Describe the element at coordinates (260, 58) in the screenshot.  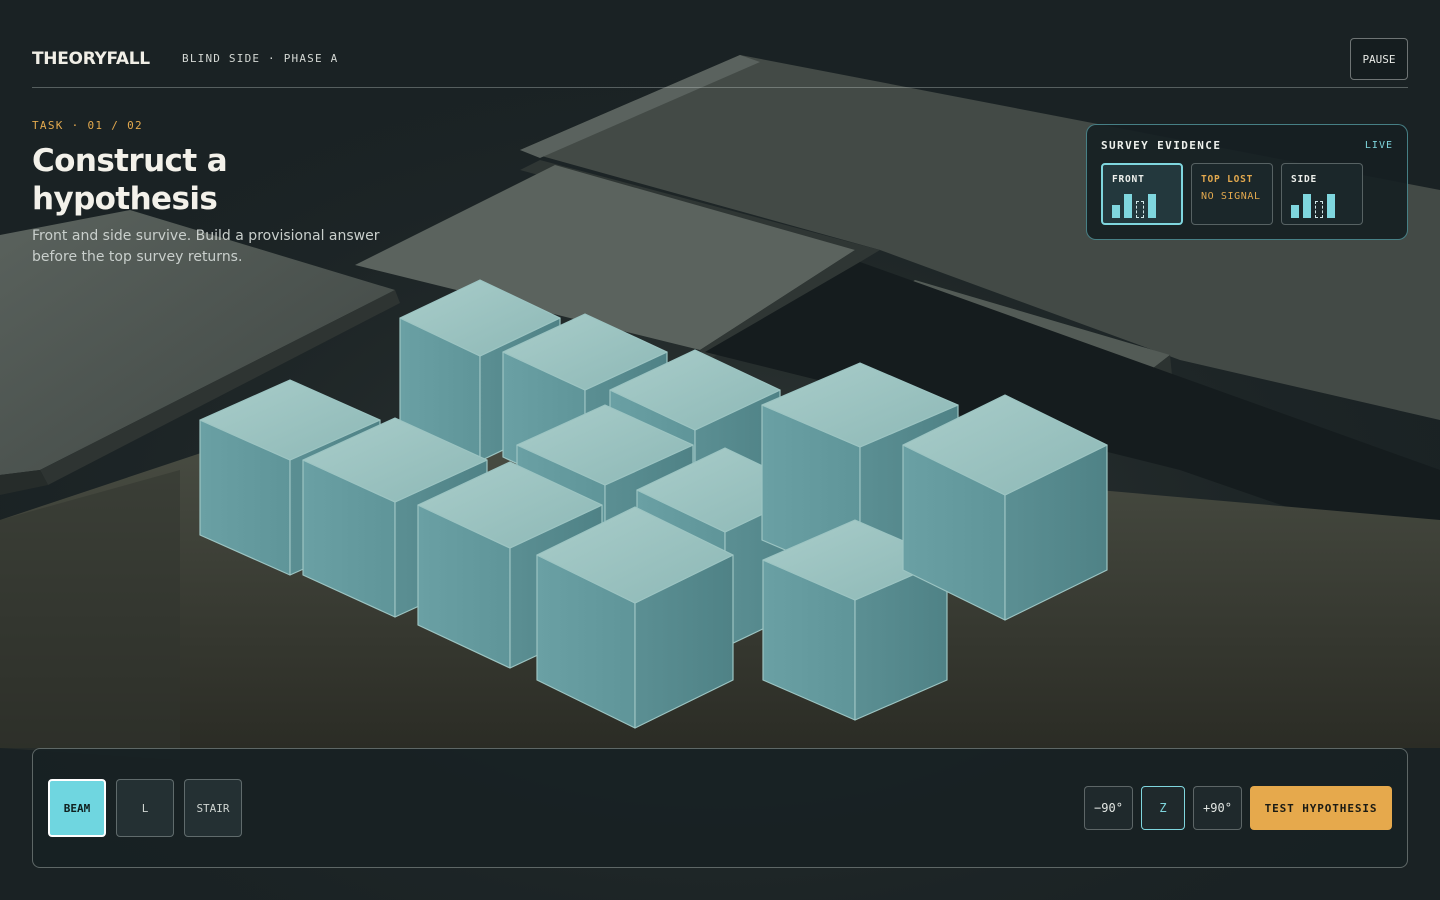
I see `phase-indicator: BLIND SIDE · PHASE A` at that location.